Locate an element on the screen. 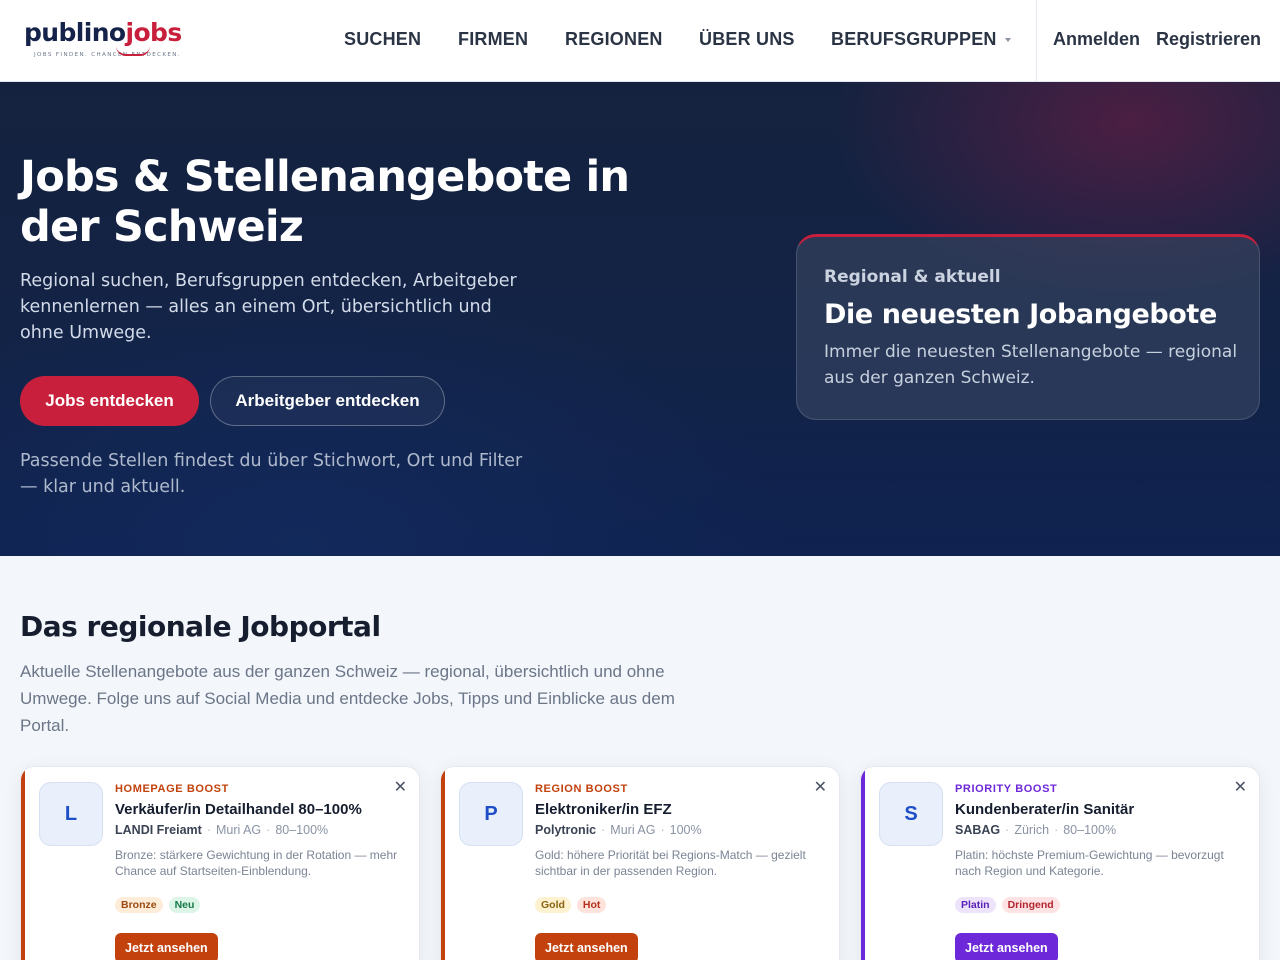 The width and height of the screenshot is (1280, 960). job-meta: SABAG · Zürich · 80–100% is located at coordinates (1035, 830).